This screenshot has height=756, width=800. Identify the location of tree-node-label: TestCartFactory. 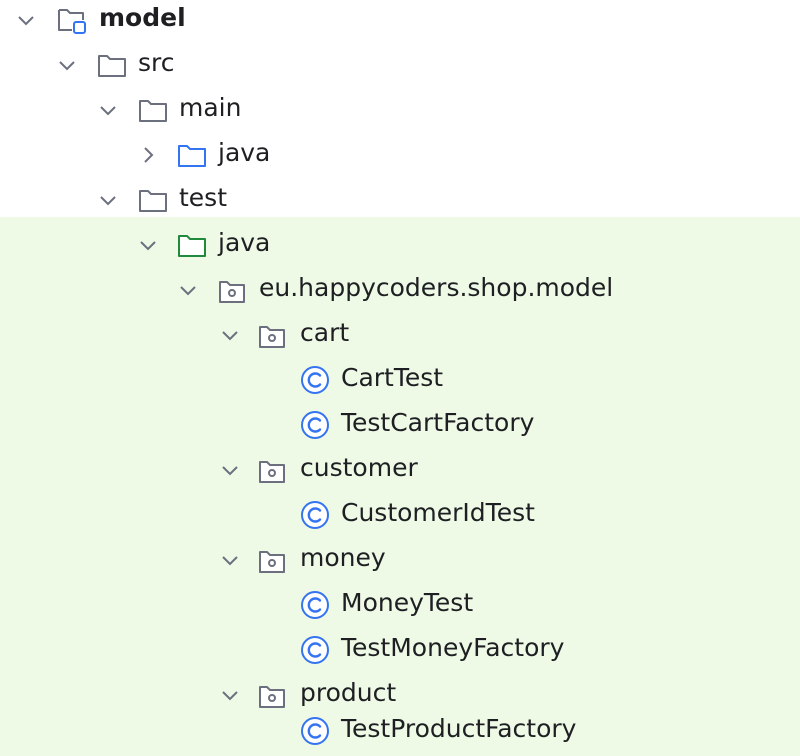
(438, 422).